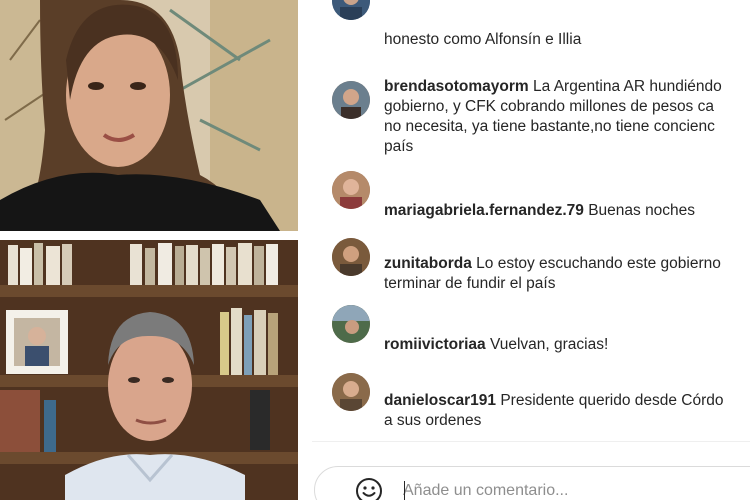 The width and height of the screenshot is (750, 500). I want to click on smiley-icon, so click(369, 488).